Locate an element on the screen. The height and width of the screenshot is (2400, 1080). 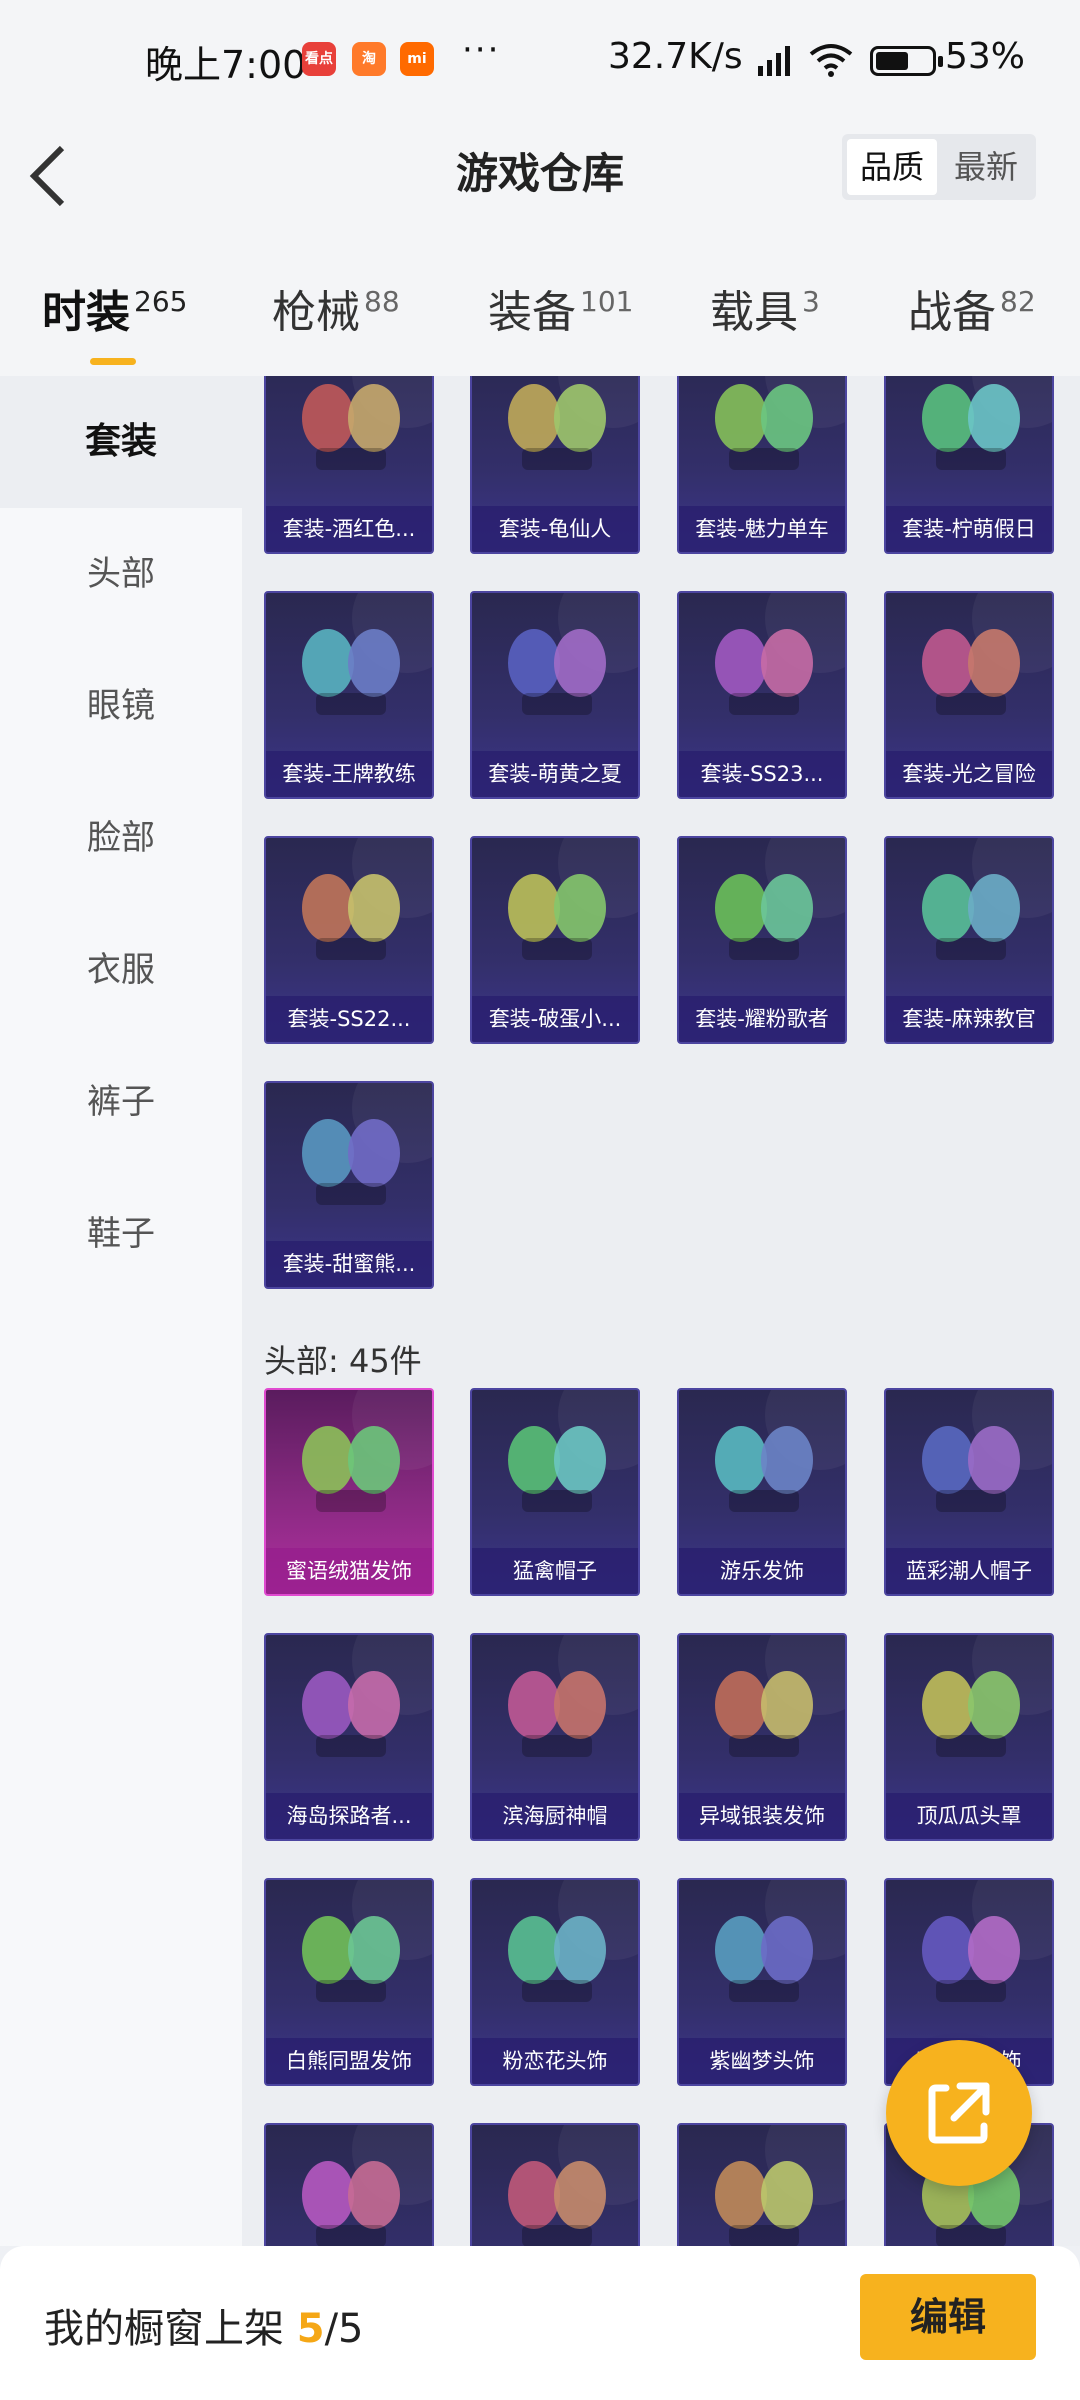
sidebar-item-clothes: 衣服 is located at coordinates (121, 970).